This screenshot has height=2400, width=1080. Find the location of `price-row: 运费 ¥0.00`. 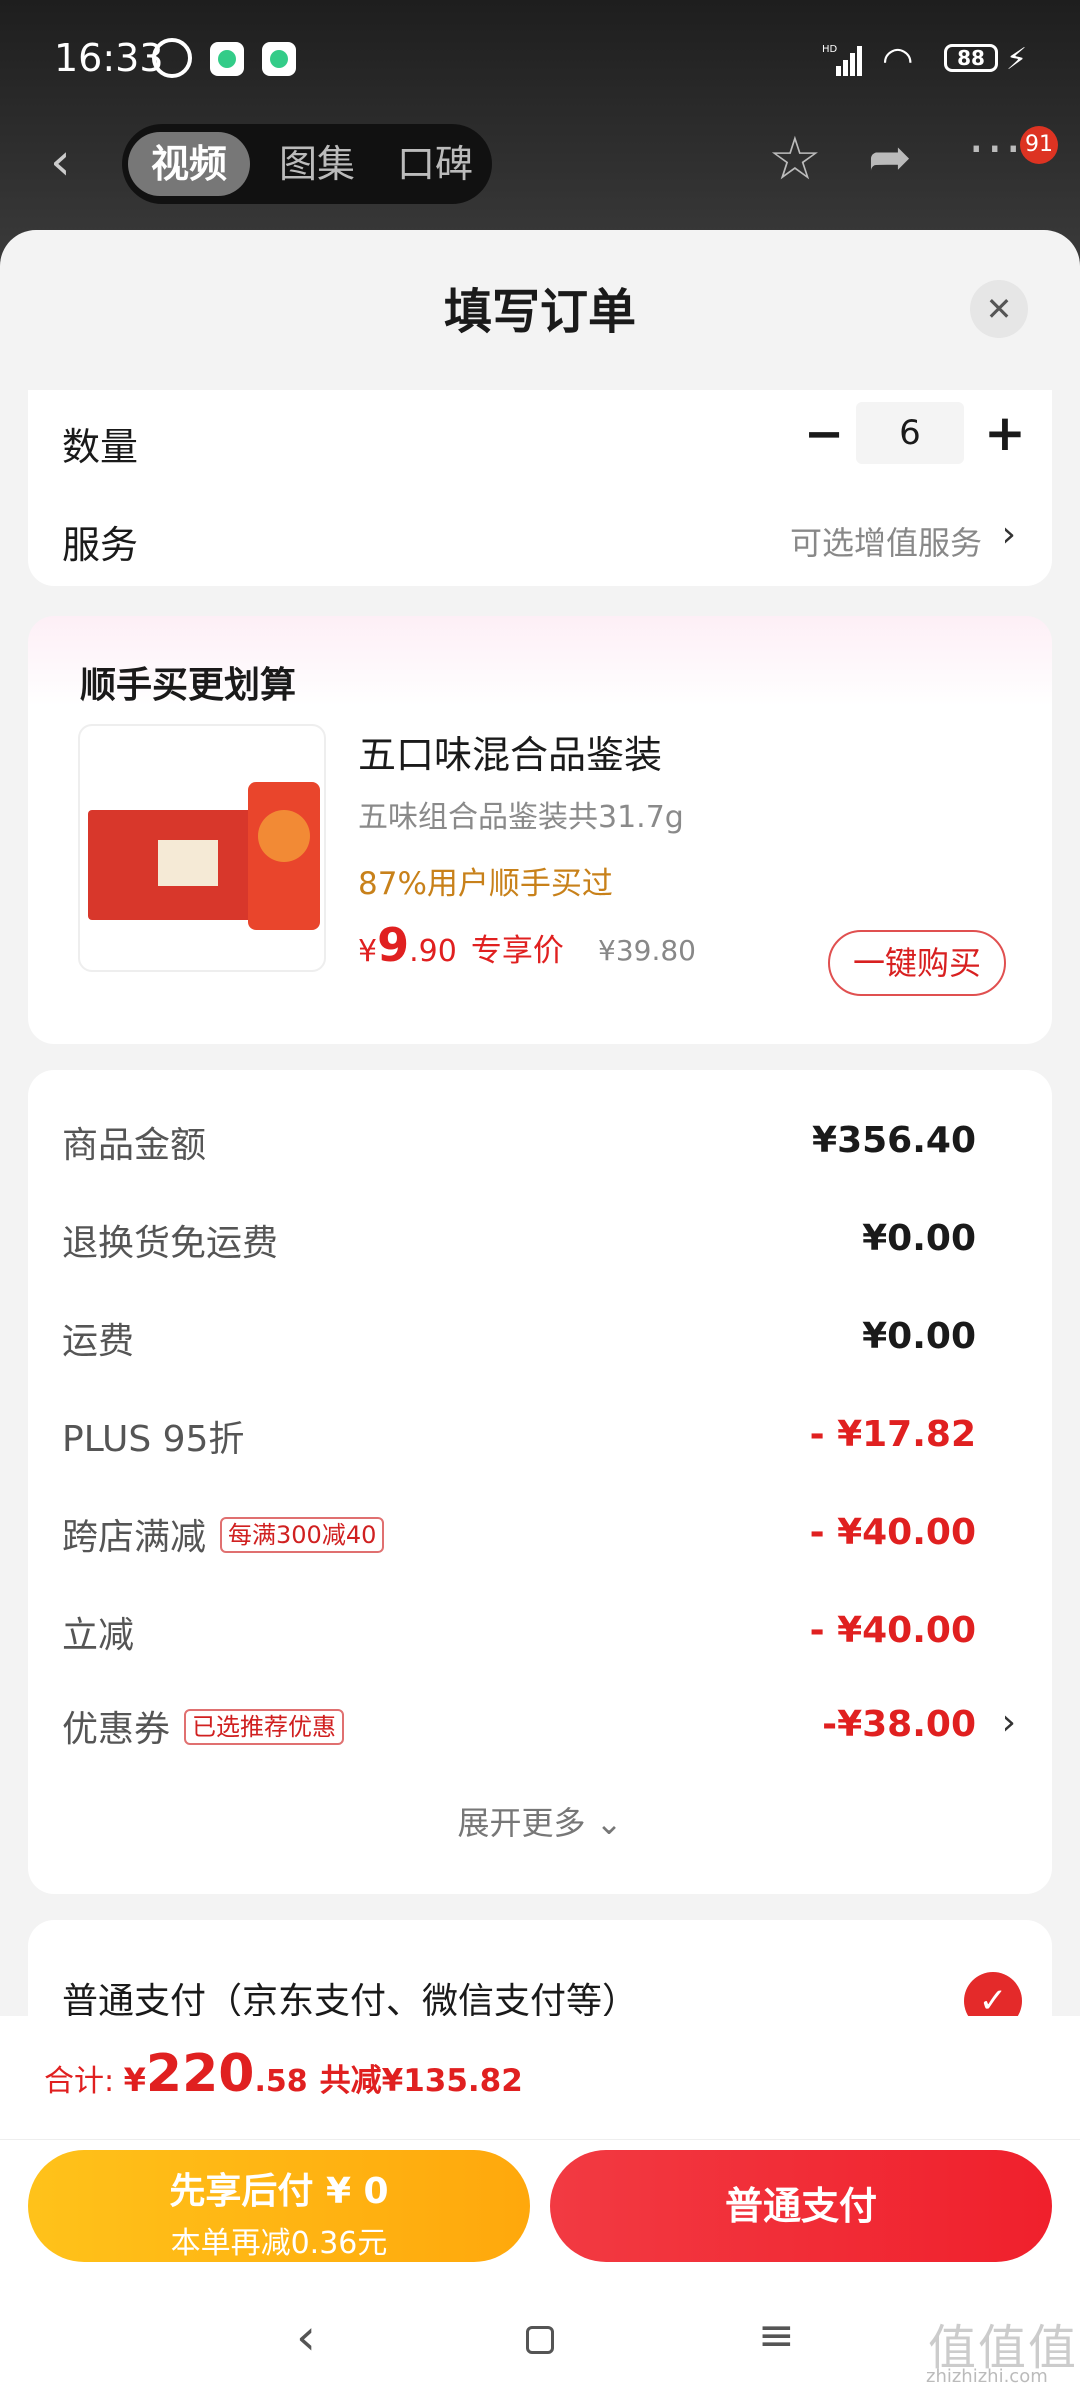

price-row: 运费 ¥0.00 is located at coordinates (540, 1337).